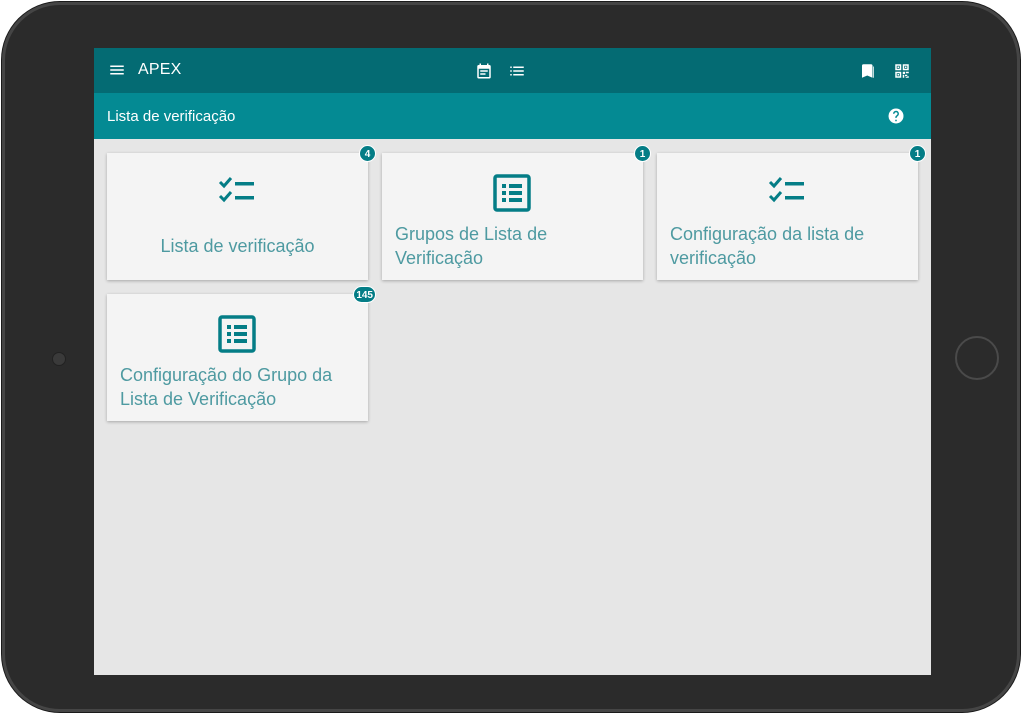 The width and height of the screenshot is (1024, 716). I want to click on qr-code-icon, so click(902, 71).